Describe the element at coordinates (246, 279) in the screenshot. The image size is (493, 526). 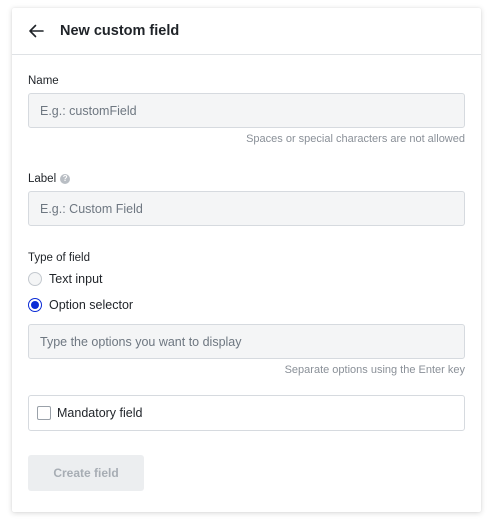
I see `radio-text-input: Text input` at that location.